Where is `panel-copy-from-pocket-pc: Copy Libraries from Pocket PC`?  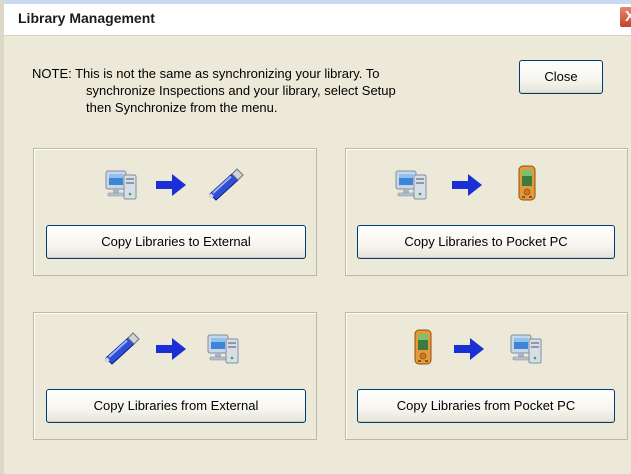
panel-copy-from-pocket-pc: Copy Libraries from Pocket PC is located at coordinates (486, 376).